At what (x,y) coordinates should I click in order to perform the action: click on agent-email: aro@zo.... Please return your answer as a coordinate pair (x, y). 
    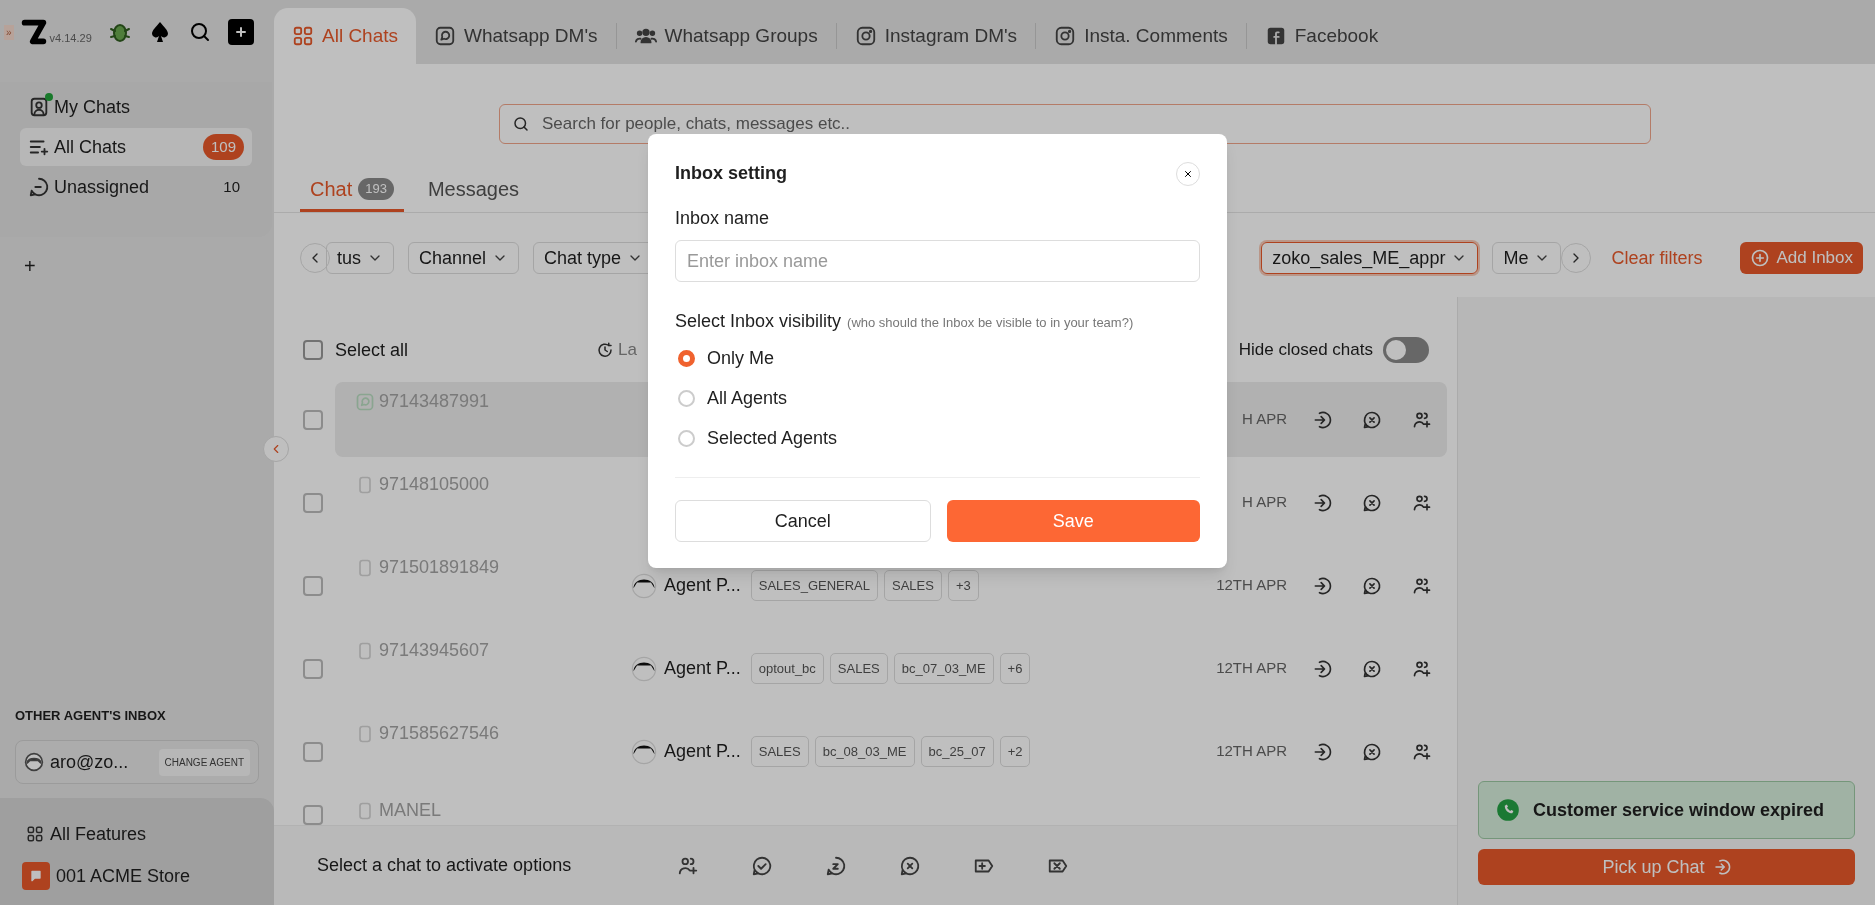
    Looking at the image, I should click on (90, 762).